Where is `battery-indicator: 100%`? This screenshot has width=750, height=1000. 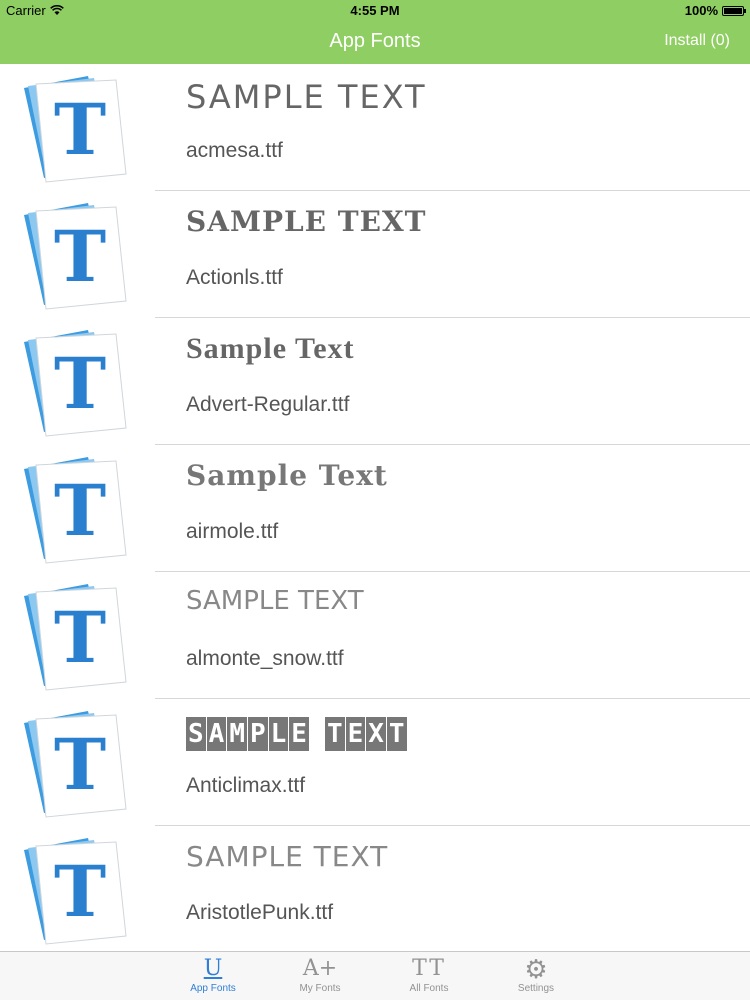
battery-indicator: 100% is located at coordinates (715, 10).